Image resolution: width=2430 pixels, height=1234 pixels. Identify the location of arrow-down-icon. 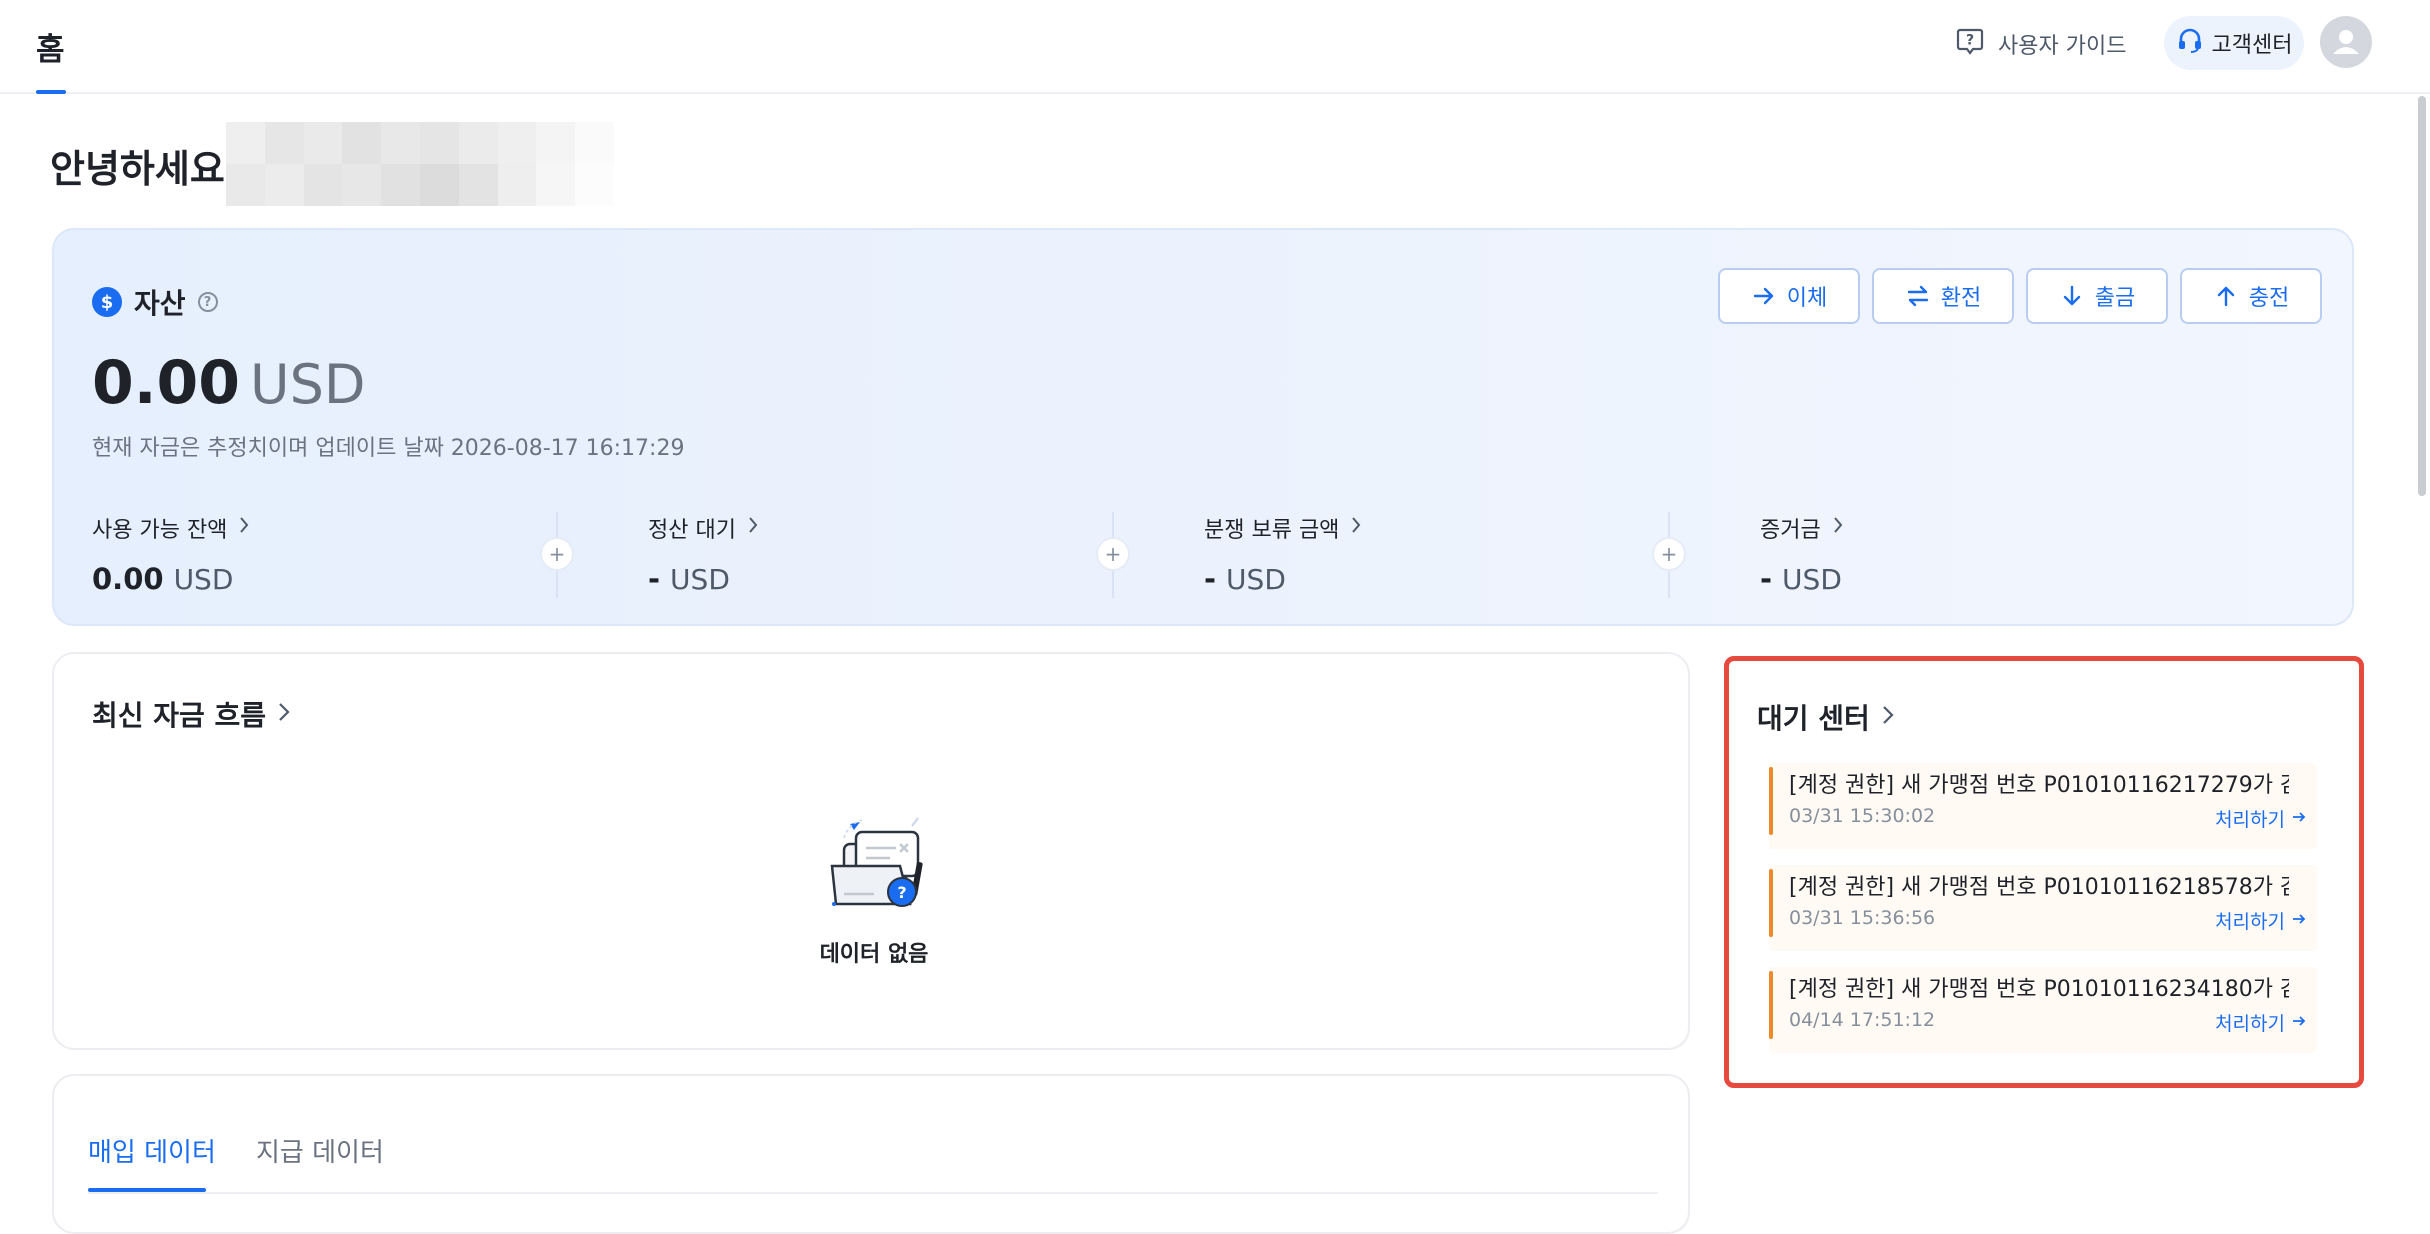
(2071, 295).